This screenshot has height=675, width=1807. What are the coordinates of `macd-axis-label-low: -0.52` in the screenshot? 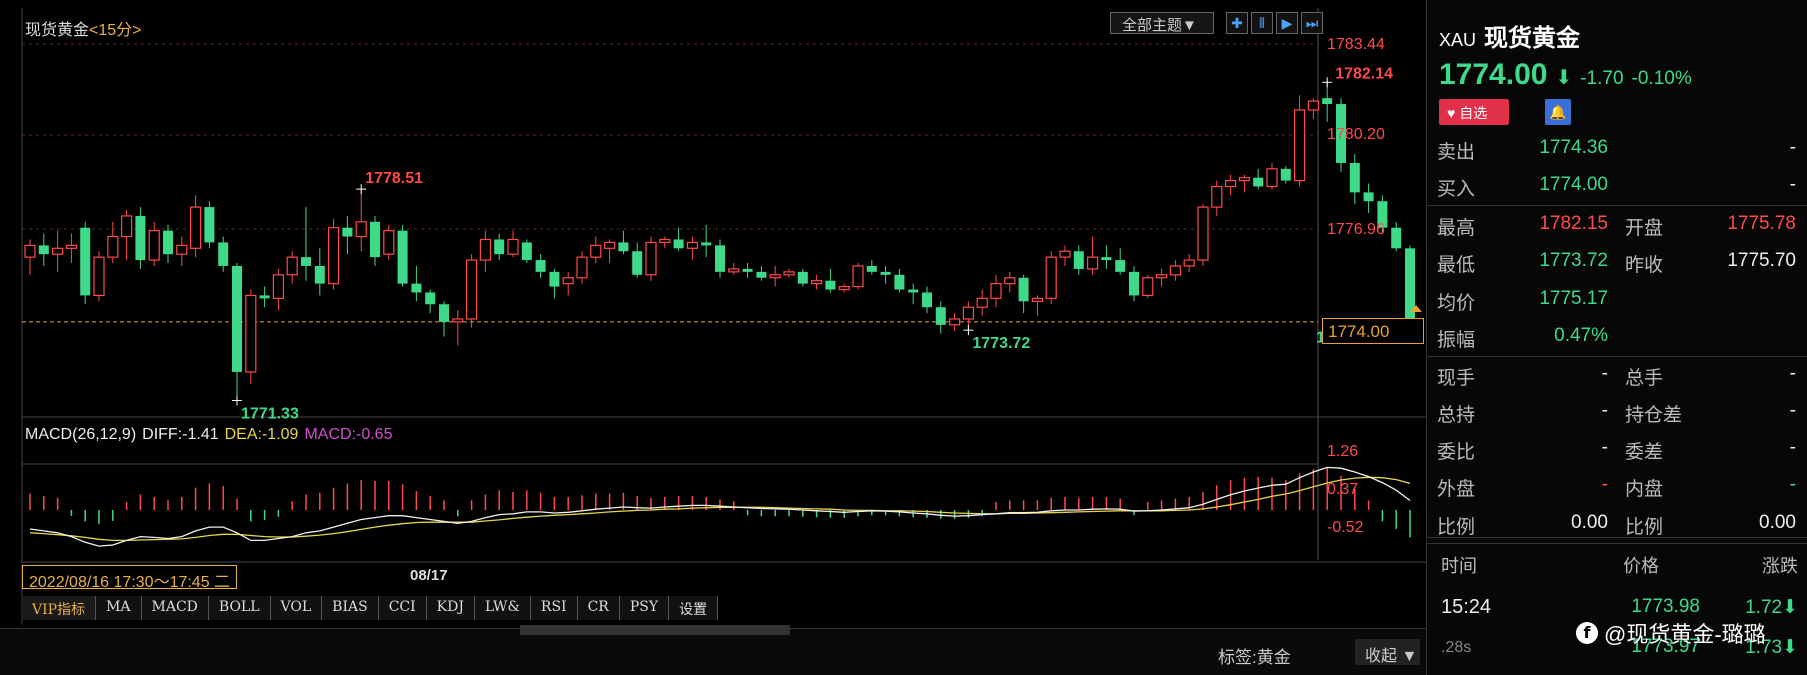 It's located at (1345, 527).